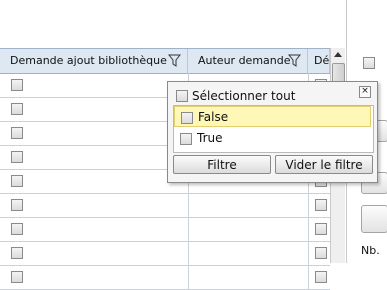 The image size is (387, 290). I want to click on scroll-up-icon, so click(338, 54).